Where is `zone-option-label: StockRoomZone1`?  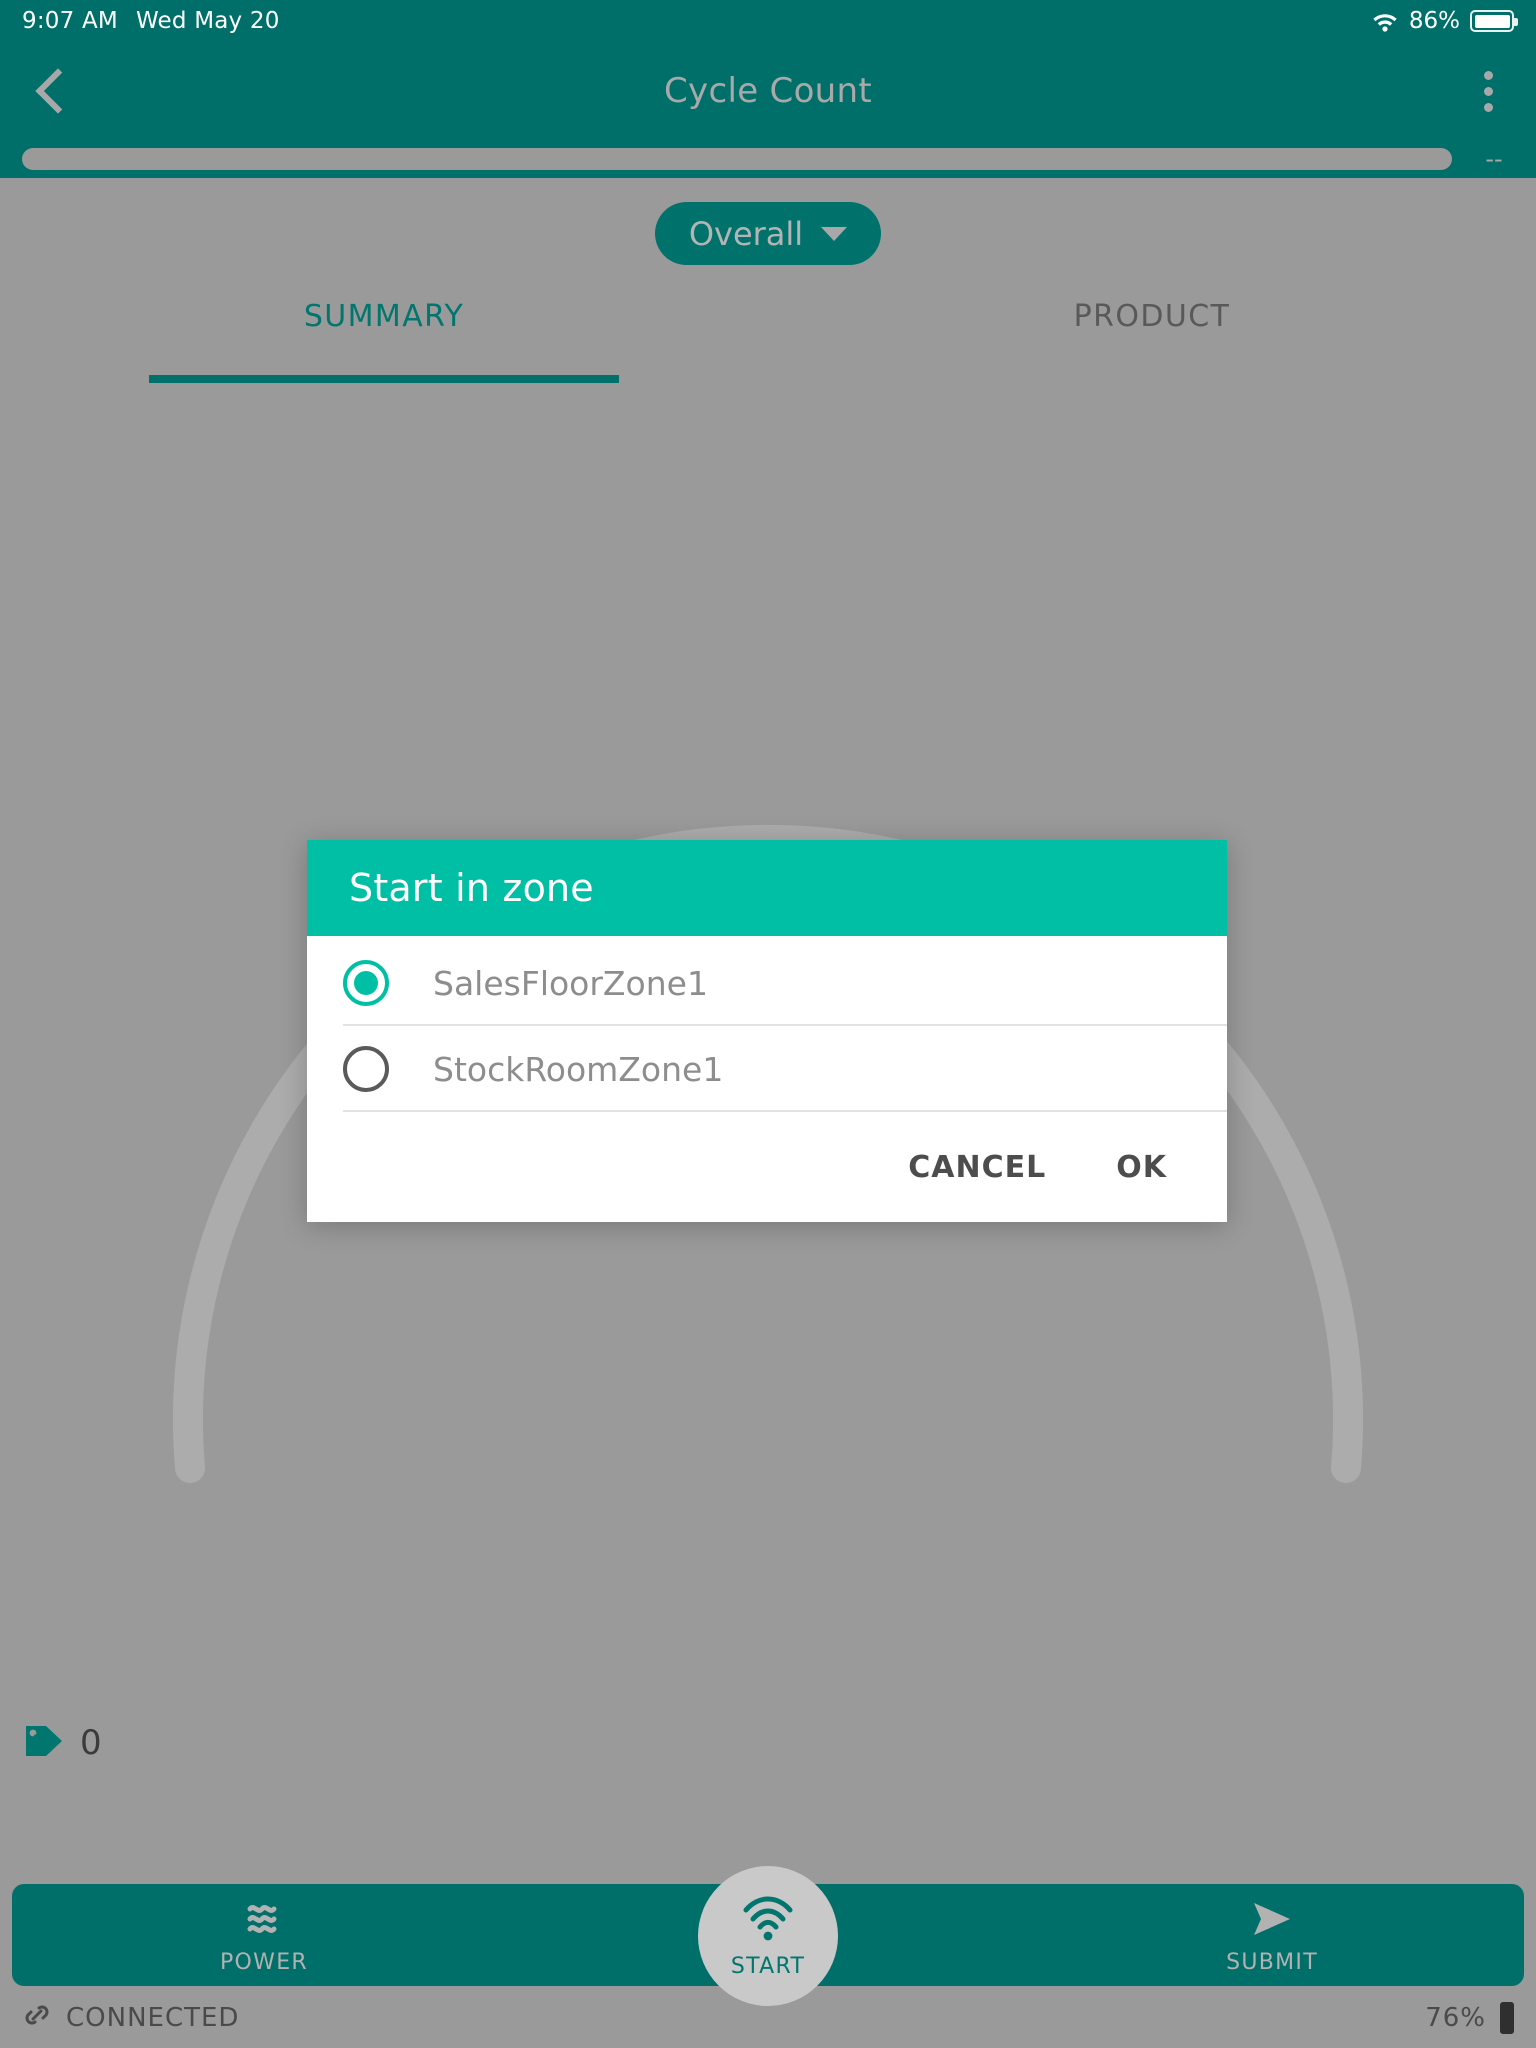
zone-option-label: StockRoomZone1 is located at coordinates (578, 1069).